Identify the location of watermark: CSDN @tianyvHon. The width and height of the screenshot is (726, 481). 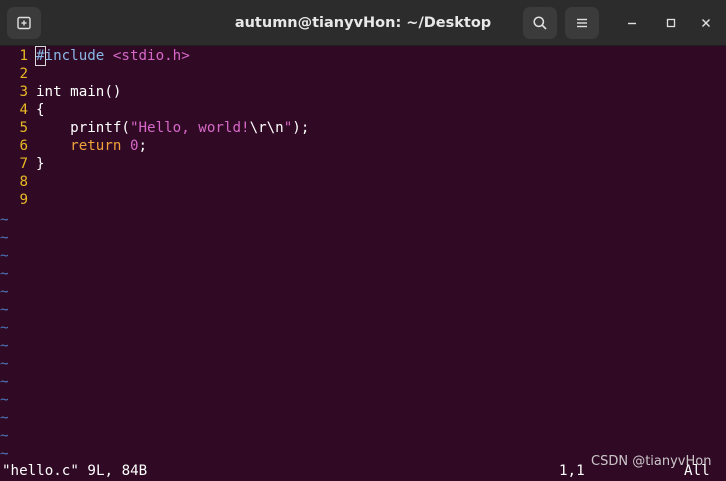
(651, 461).